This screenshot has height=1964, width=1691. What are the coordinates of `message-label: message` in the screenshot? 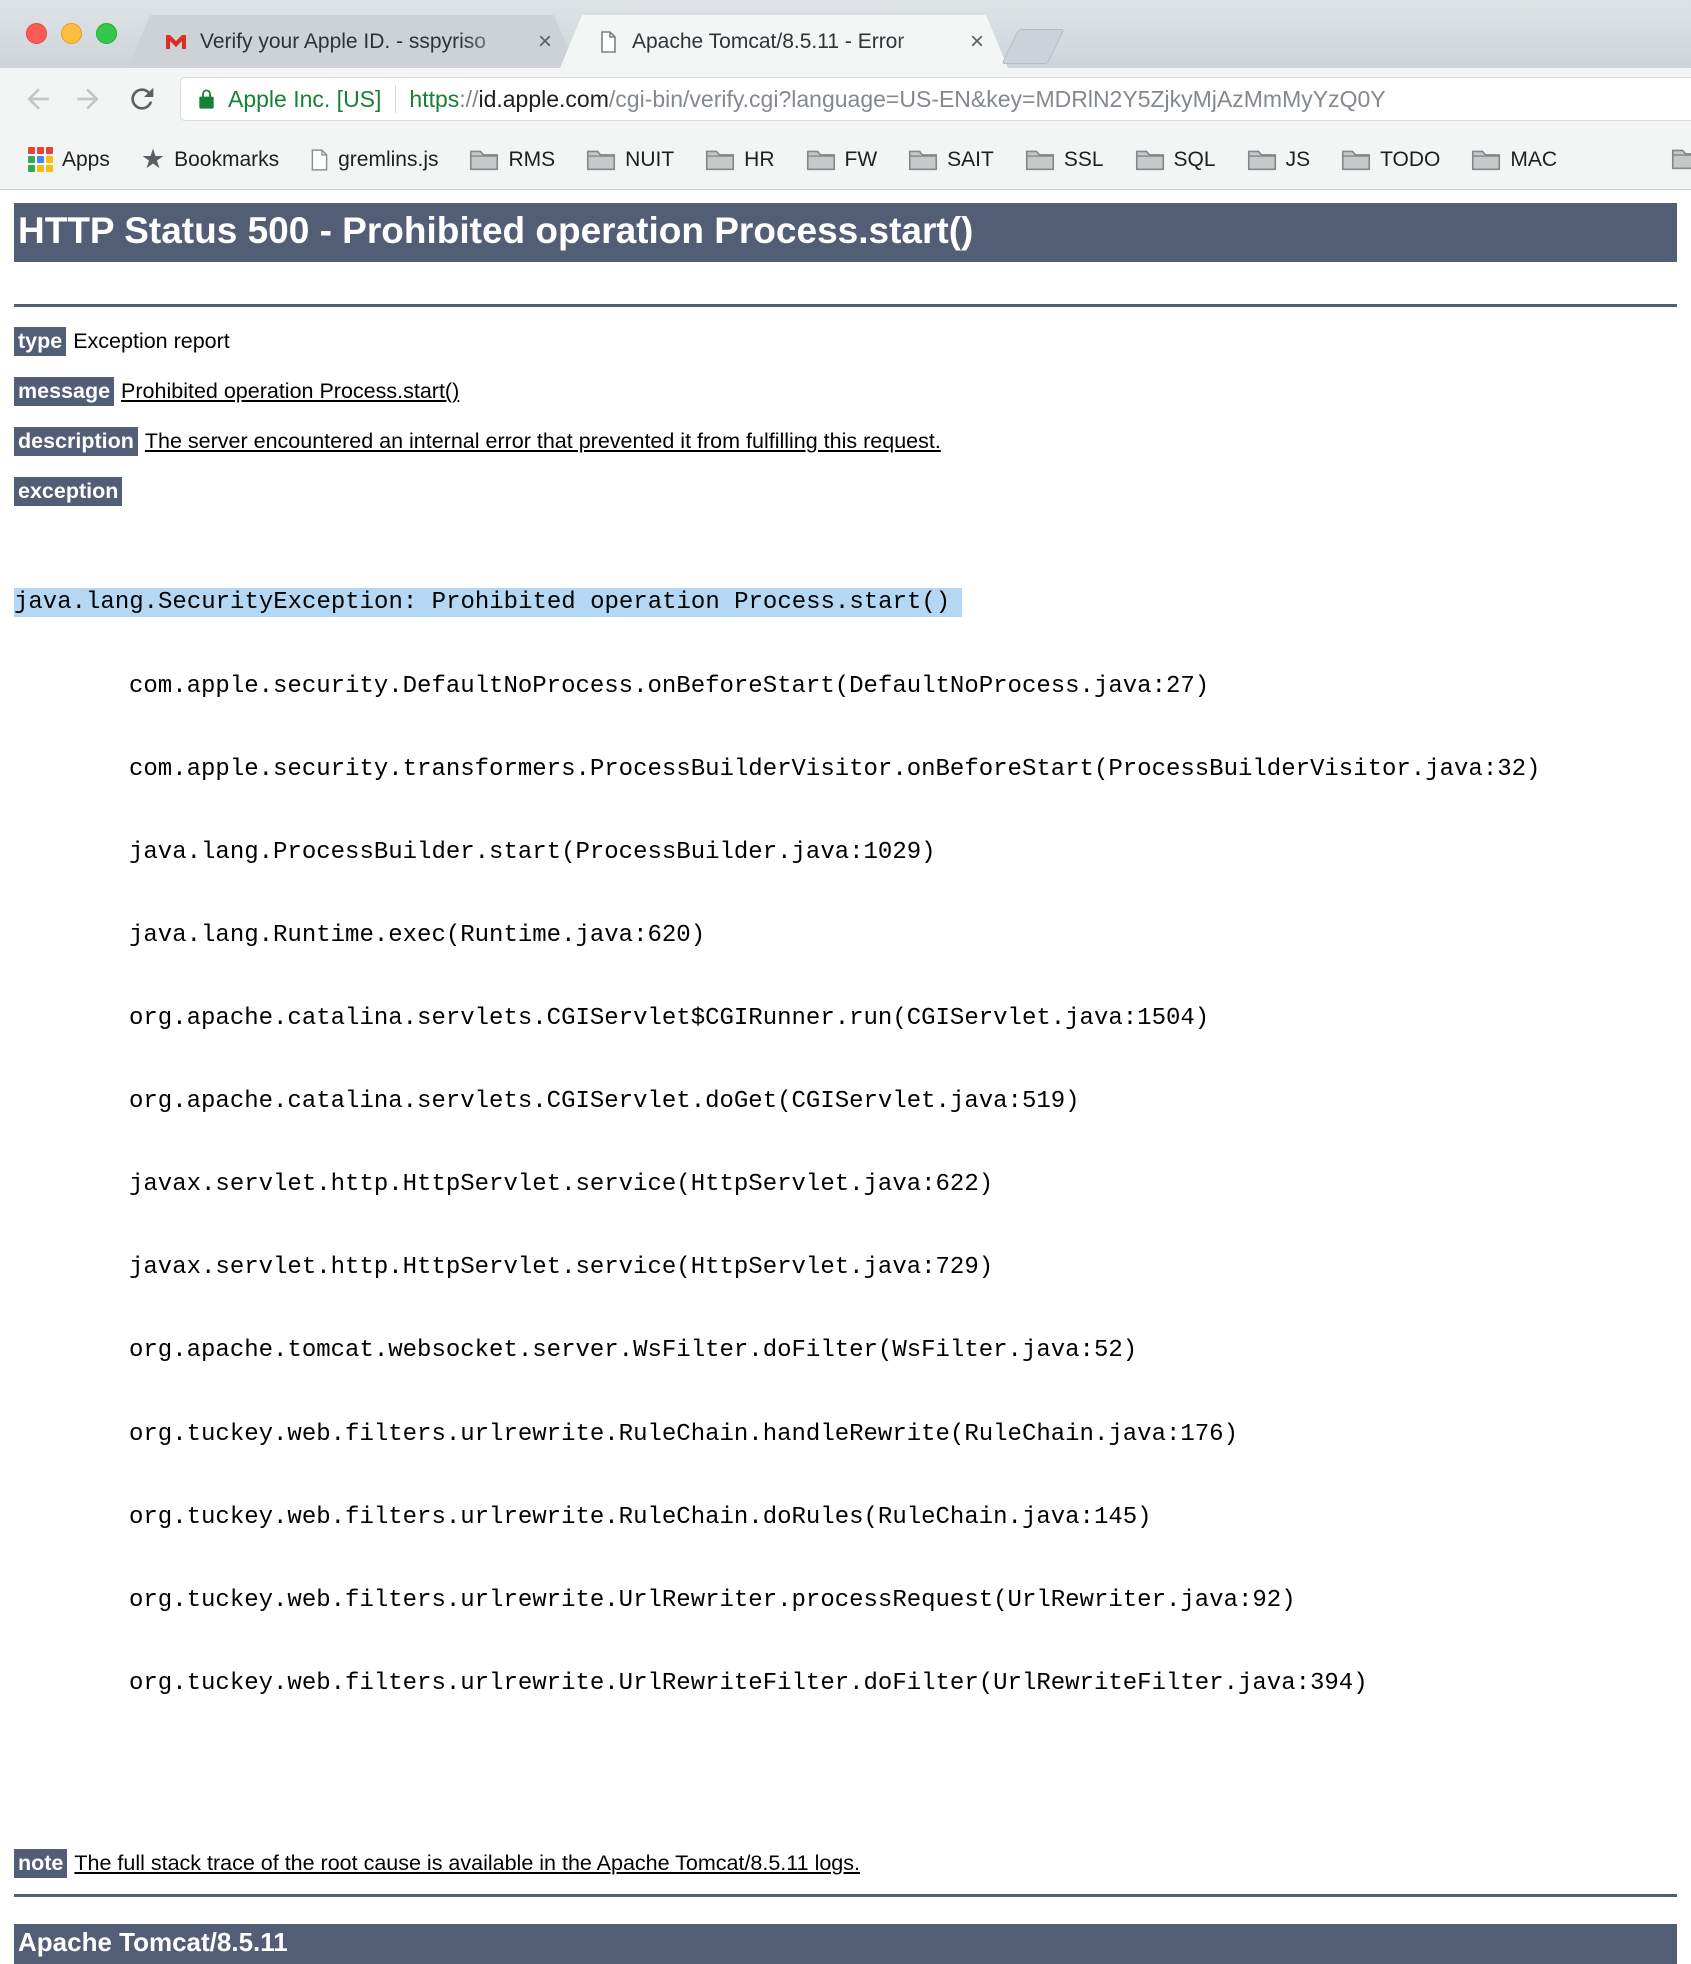 It's located at (64, 391).